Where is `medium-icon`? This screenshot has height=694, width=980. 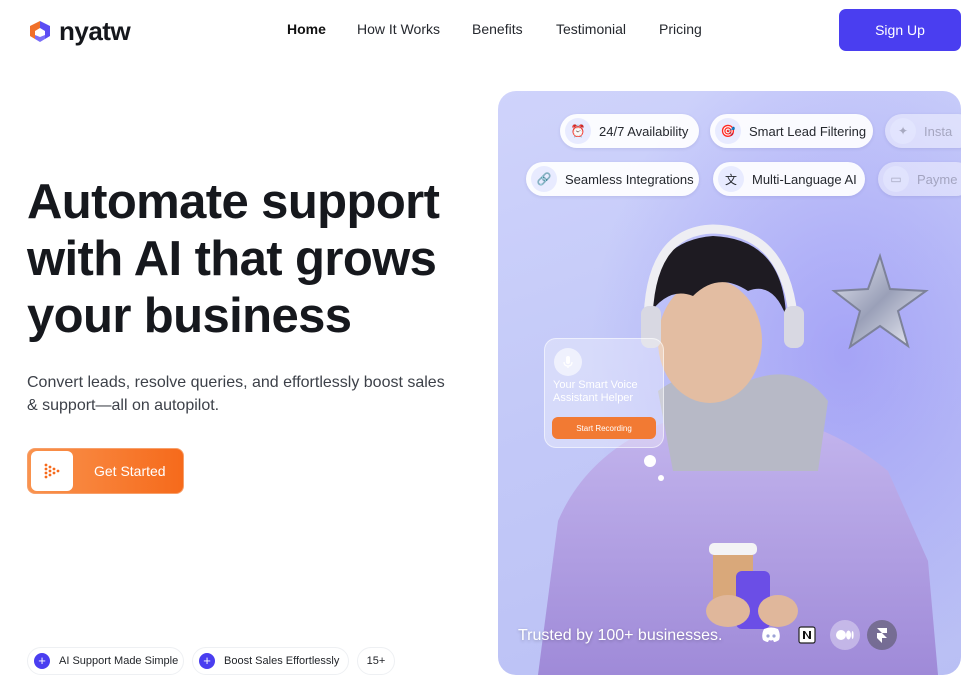 medium-icon is located at coordinates (845, 635).